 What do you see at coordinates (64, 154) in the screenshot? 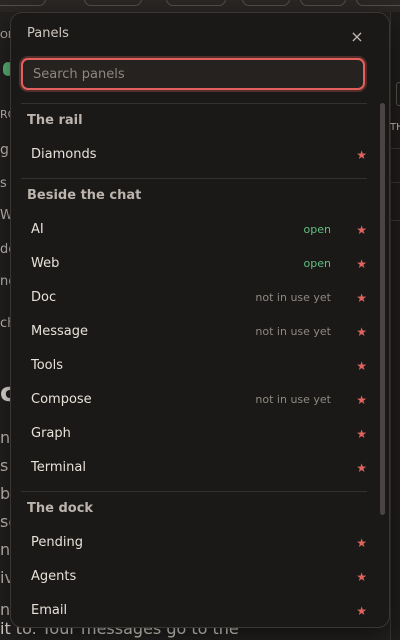
I see `panel-item-label: Diamonds` at bounding box center [64, 154].